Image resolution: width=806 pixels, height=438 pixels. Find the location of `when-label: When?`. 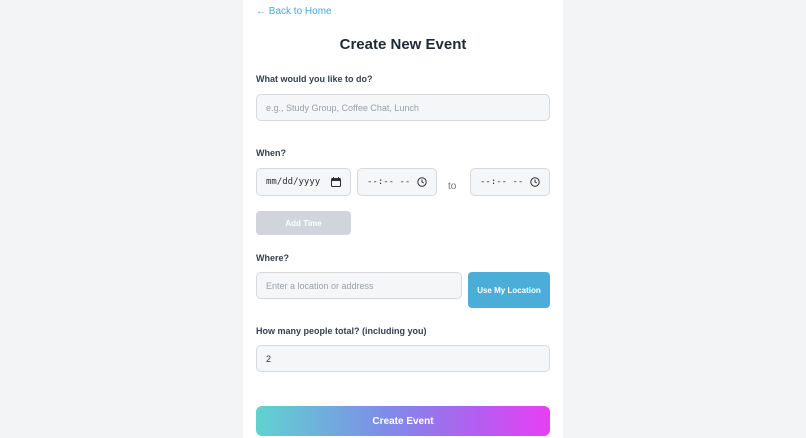

when-label: When? is located at coordinates (271, 153).